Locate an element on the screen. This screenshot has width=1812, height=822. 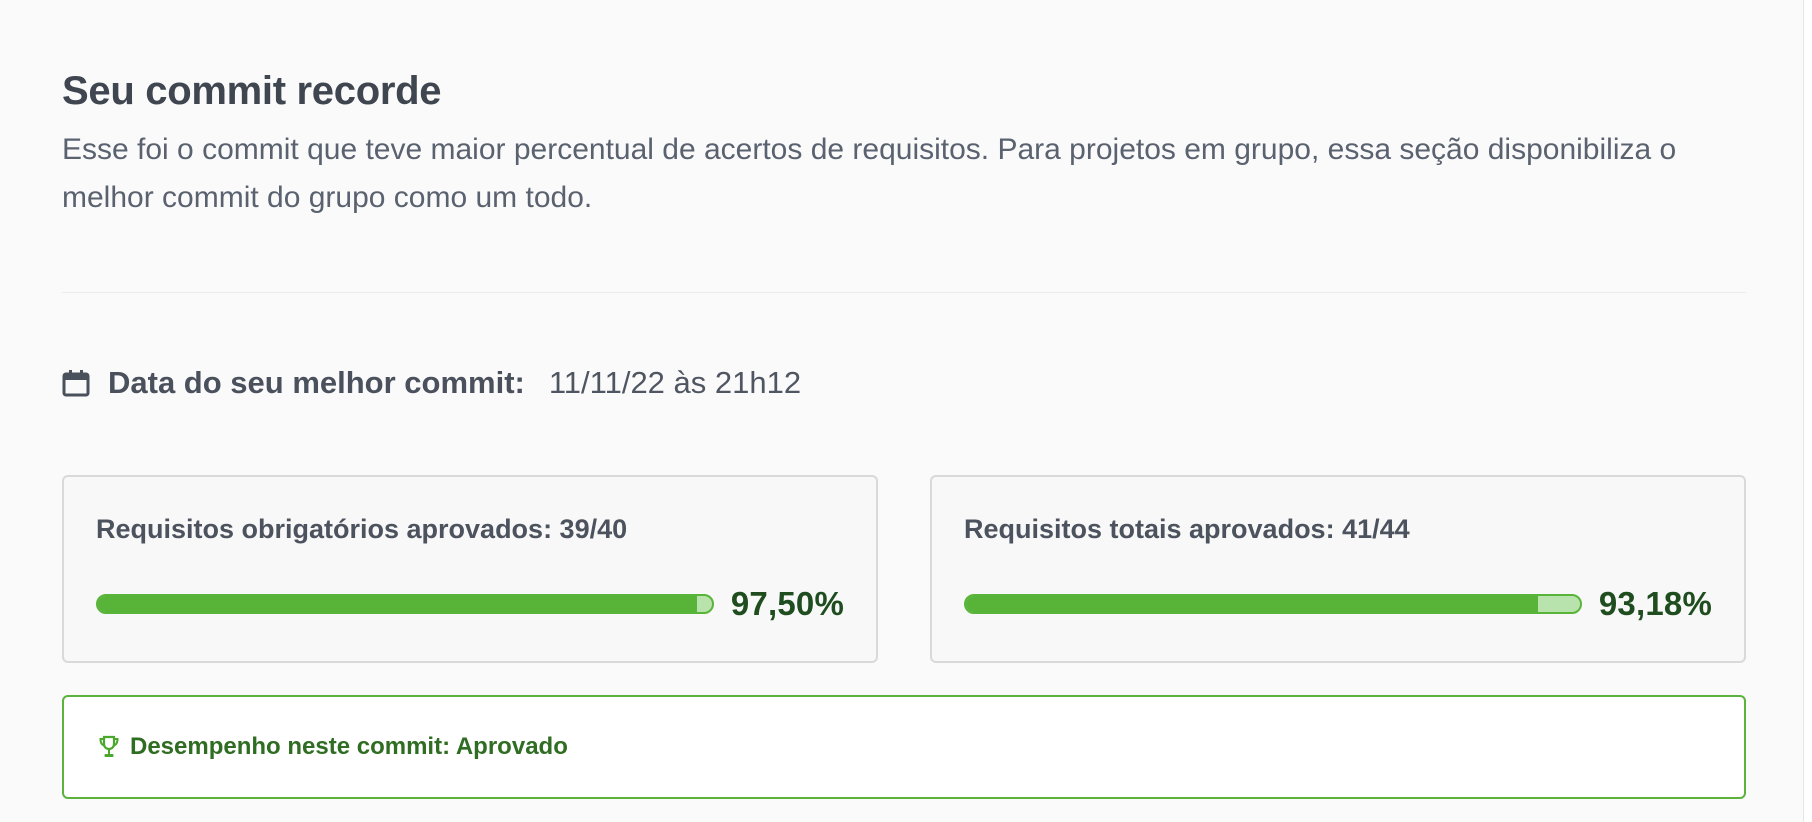
best-commit-date-label: Data do seu melhor commit: is located at coordinates (316, 382).